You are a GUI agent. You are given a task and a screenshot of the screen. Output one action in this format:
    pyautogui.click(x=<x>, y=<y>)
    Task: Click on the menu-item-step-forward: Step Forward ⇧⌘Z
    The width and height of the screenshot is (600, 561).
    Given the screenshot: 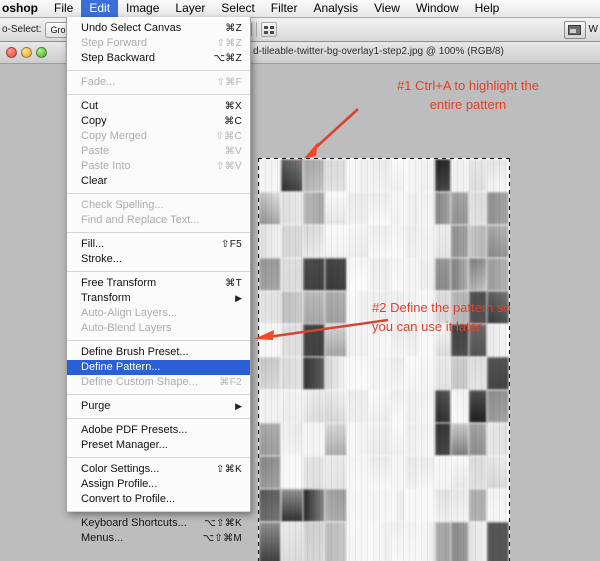 What is the action you would take?
    pyautogui.click(x=158, y=43)
    